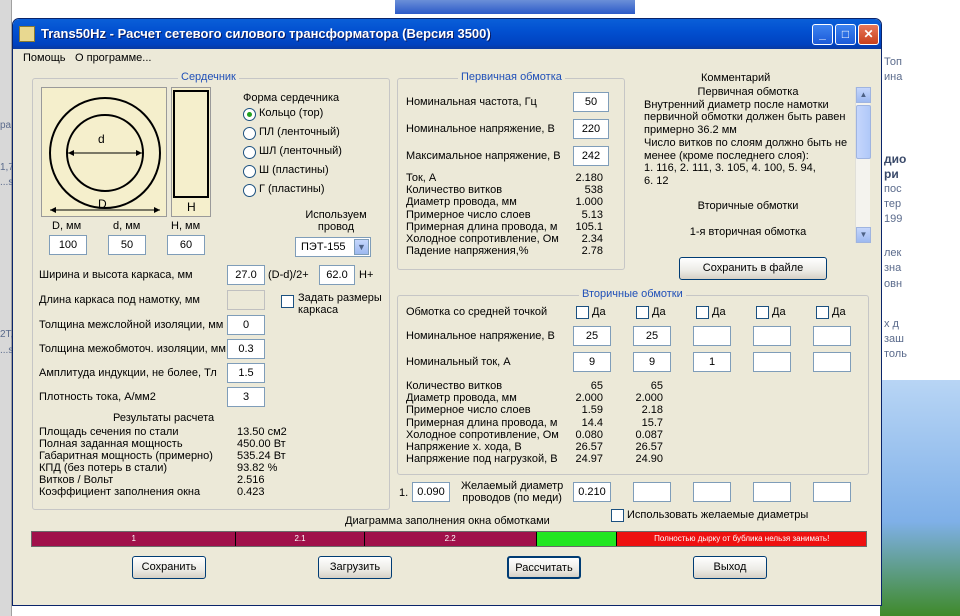  I want to click on param-input-3: 3, so click(246, 397).